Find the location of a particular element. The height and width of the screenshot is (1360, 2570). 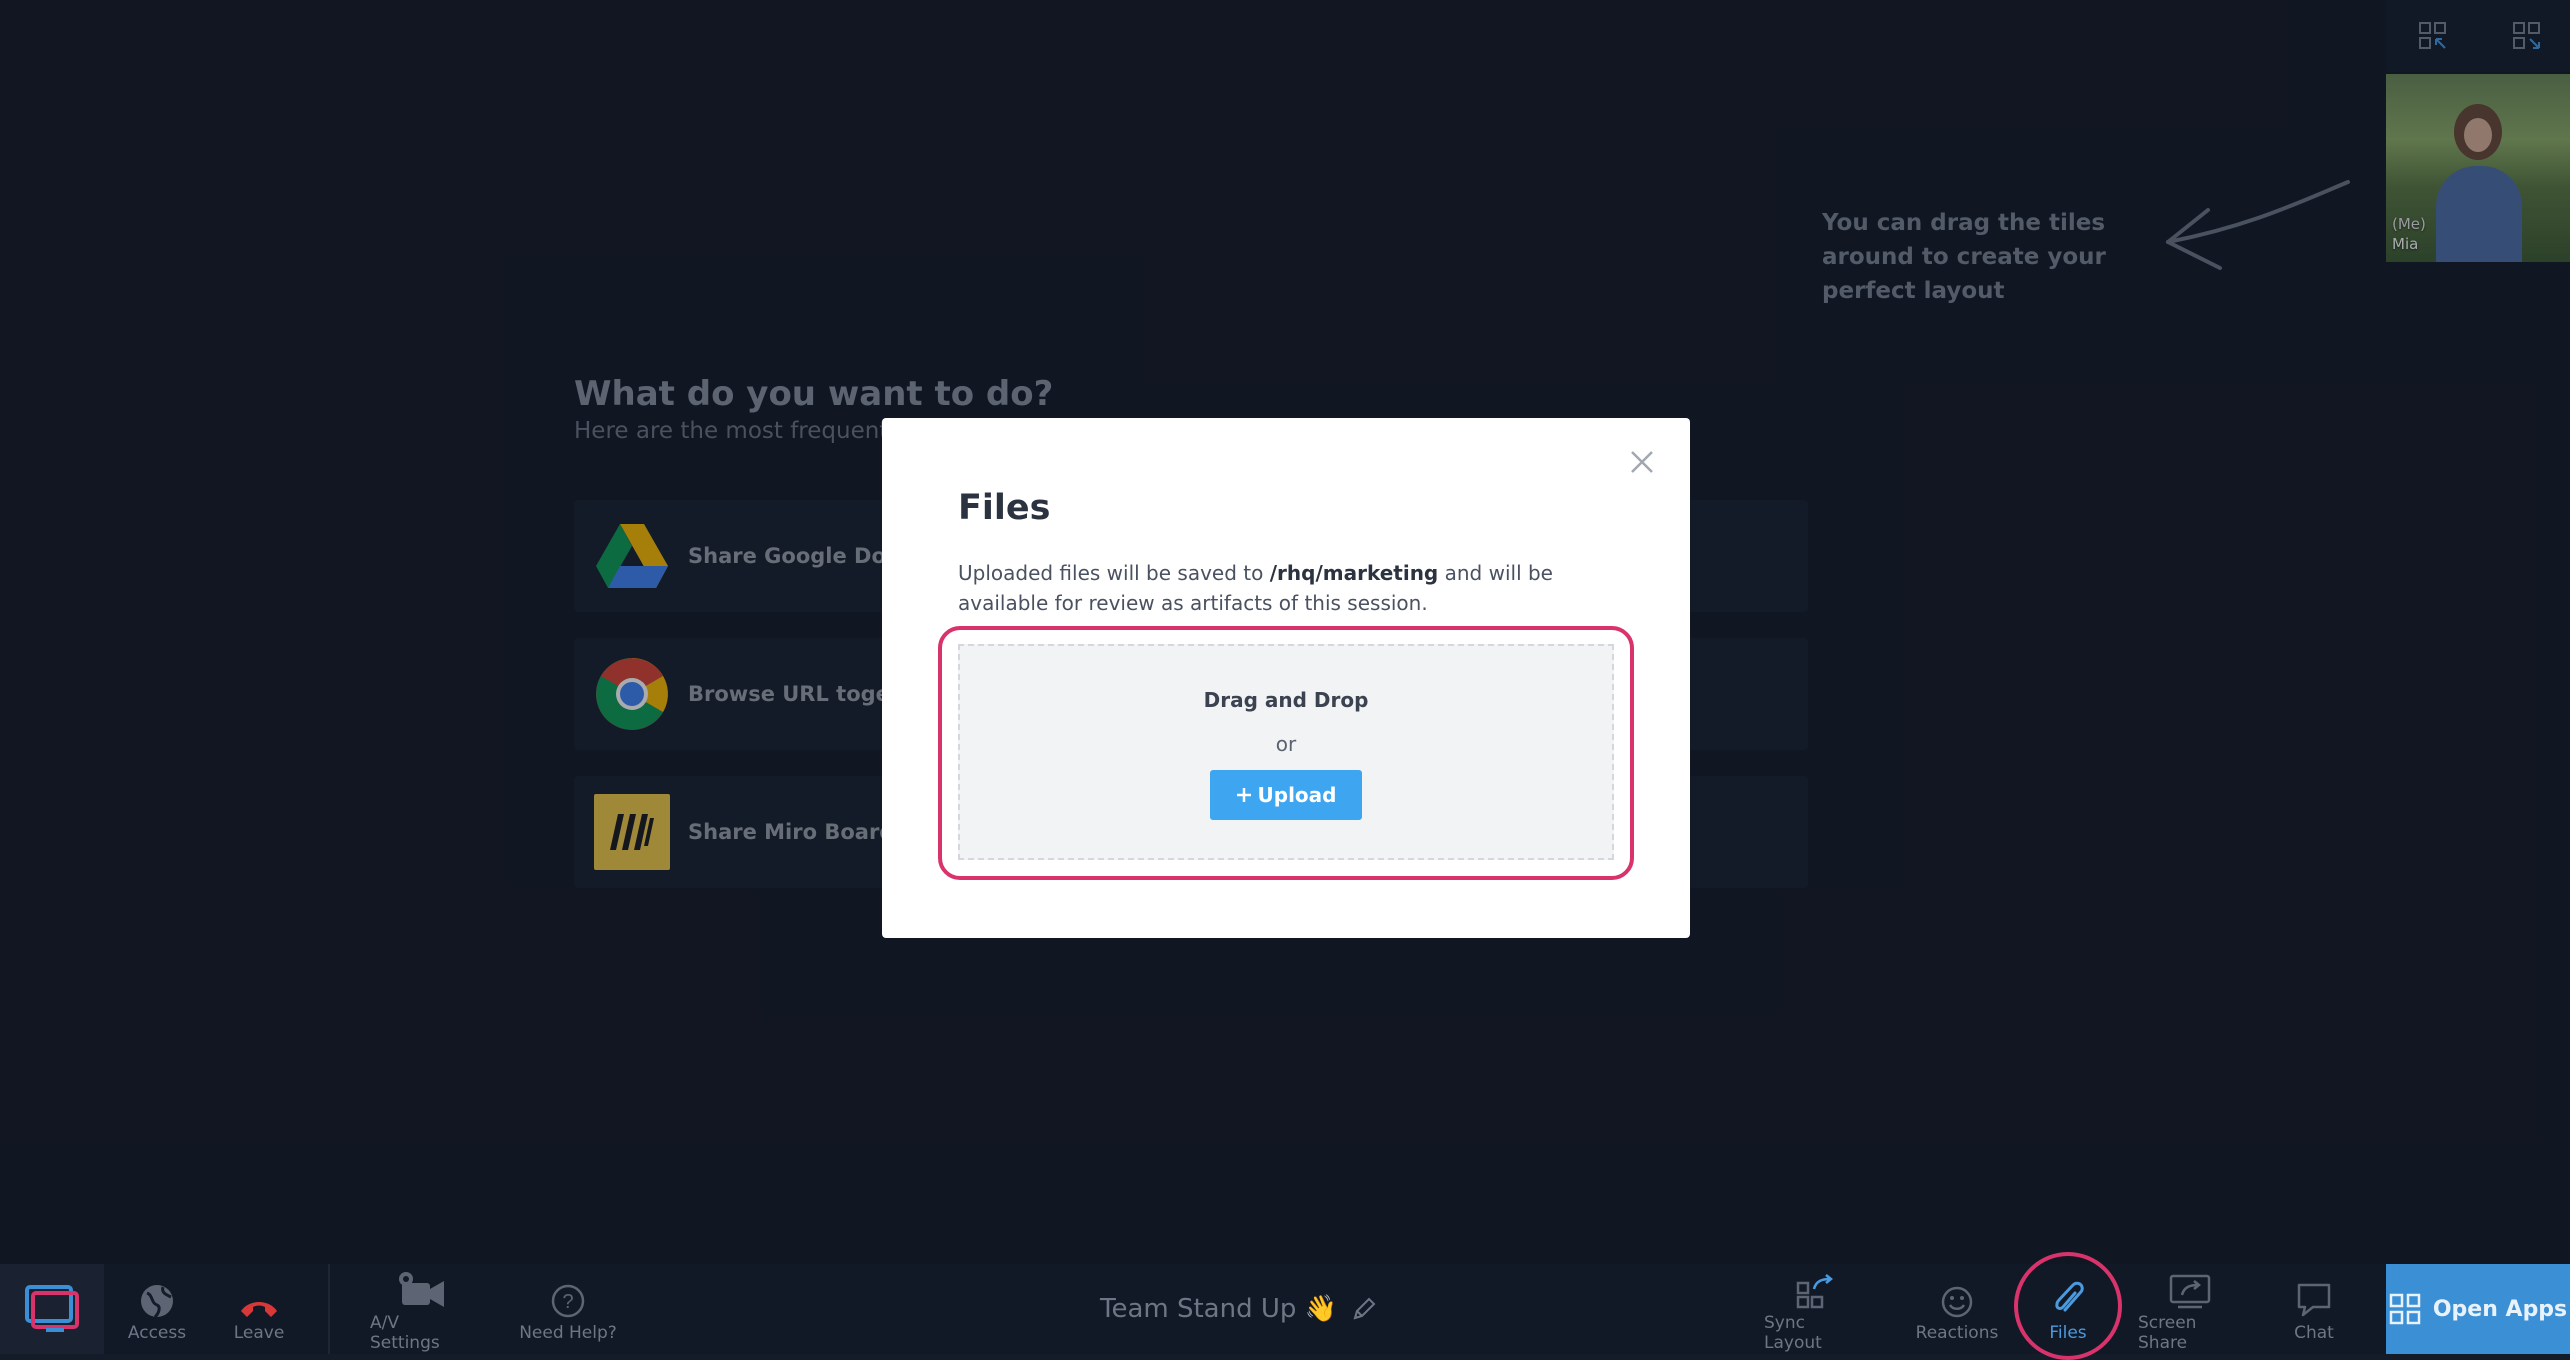

sync-layout-label: Sync Layout is located at coordinates (1793, 1333).